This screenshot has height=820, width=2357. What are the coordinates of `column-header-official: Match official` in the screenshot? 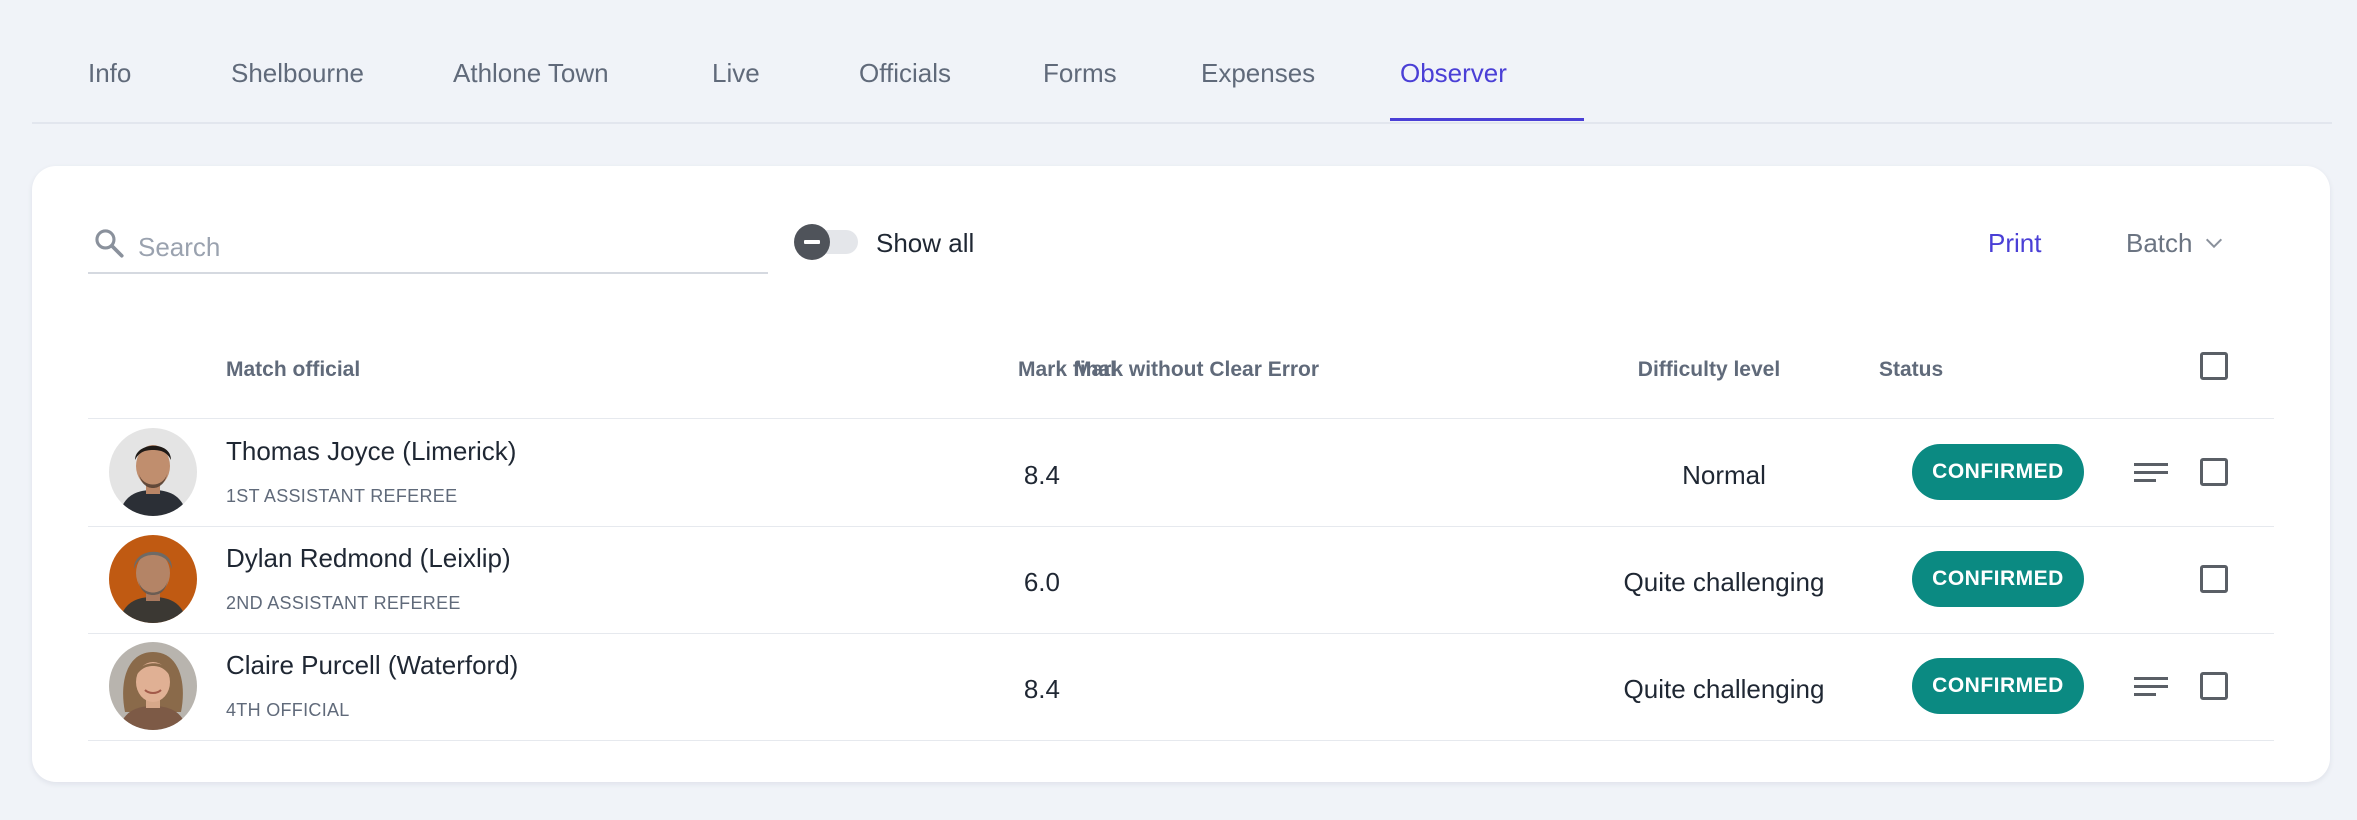 It's located at (293, 369).